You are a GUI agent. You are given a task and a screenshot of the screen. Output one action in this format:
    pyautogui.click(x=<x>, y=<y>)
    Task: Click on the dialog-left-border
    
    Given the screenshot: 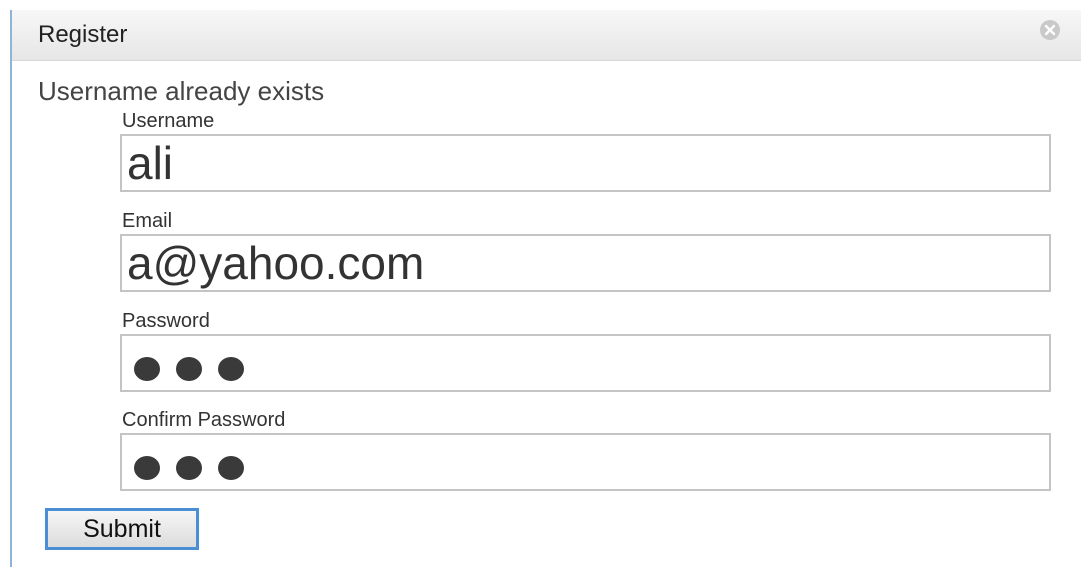 What is the action you would take?
    pyautogui.click(x=11, y=288)
    